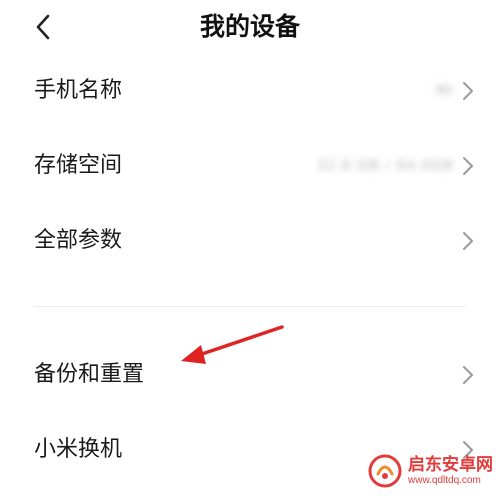 Image resolution: width=500 pixels, height=496 pixels. I want to click on watermark-name: 启东安卓网, so click(450, 464).